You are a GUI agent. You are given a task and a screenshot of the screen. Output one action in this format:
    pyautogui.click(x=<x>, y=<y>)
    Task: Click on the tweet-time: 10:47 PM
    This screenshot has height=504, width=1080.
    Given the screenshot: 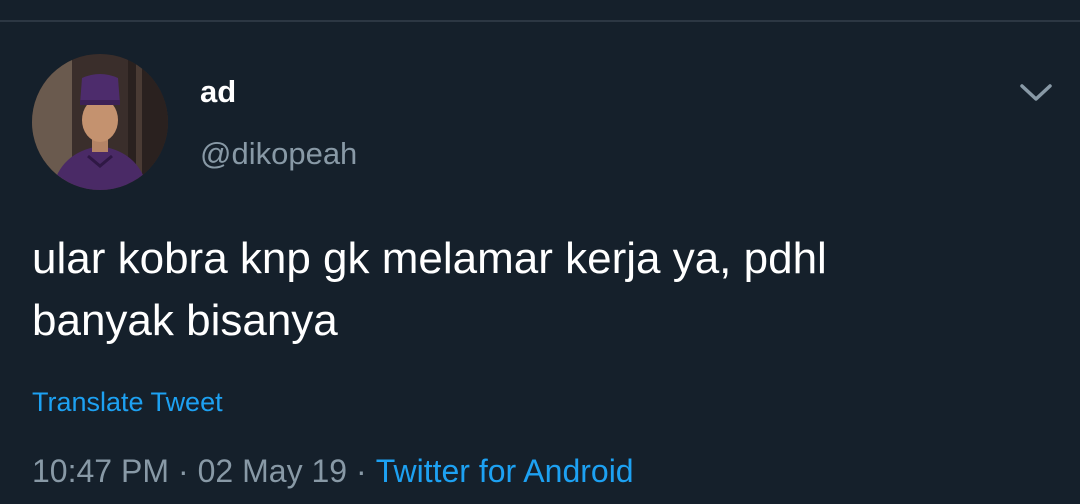 What is the action you would take?
    pyautogui.click(x=100, y=471)
    